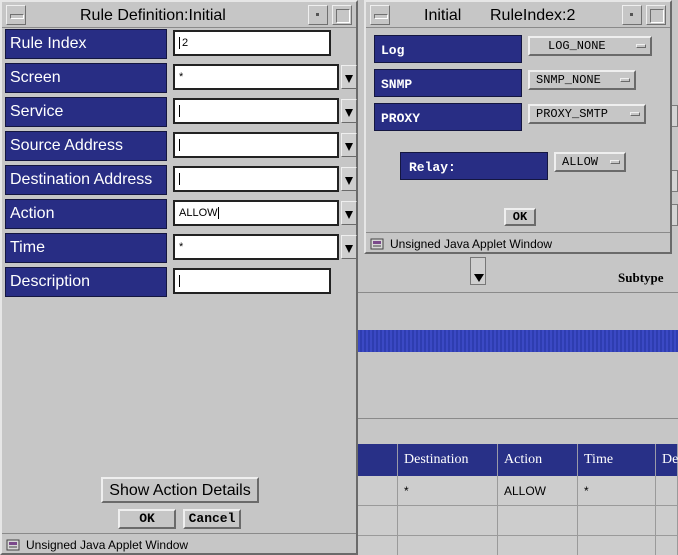 The height and width of the screenshot is (555, 678). I want to click on action-dropdown-button, so click(349, 213).